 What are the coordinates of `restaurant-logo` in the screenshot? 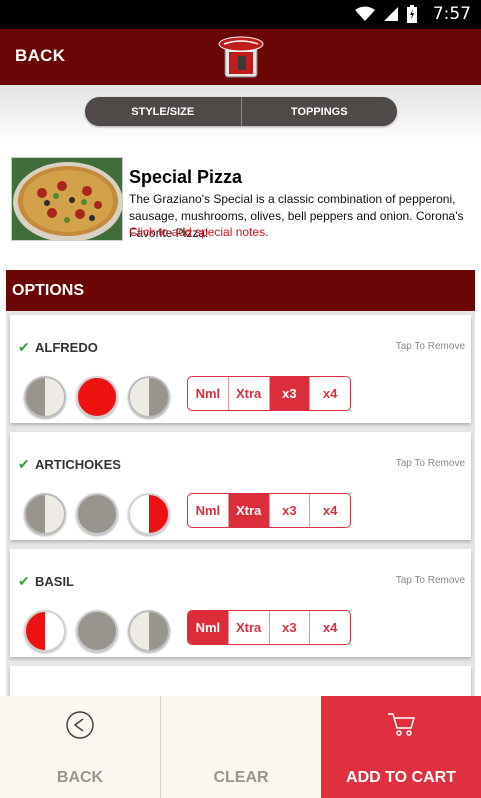 It's located at (241, 57).